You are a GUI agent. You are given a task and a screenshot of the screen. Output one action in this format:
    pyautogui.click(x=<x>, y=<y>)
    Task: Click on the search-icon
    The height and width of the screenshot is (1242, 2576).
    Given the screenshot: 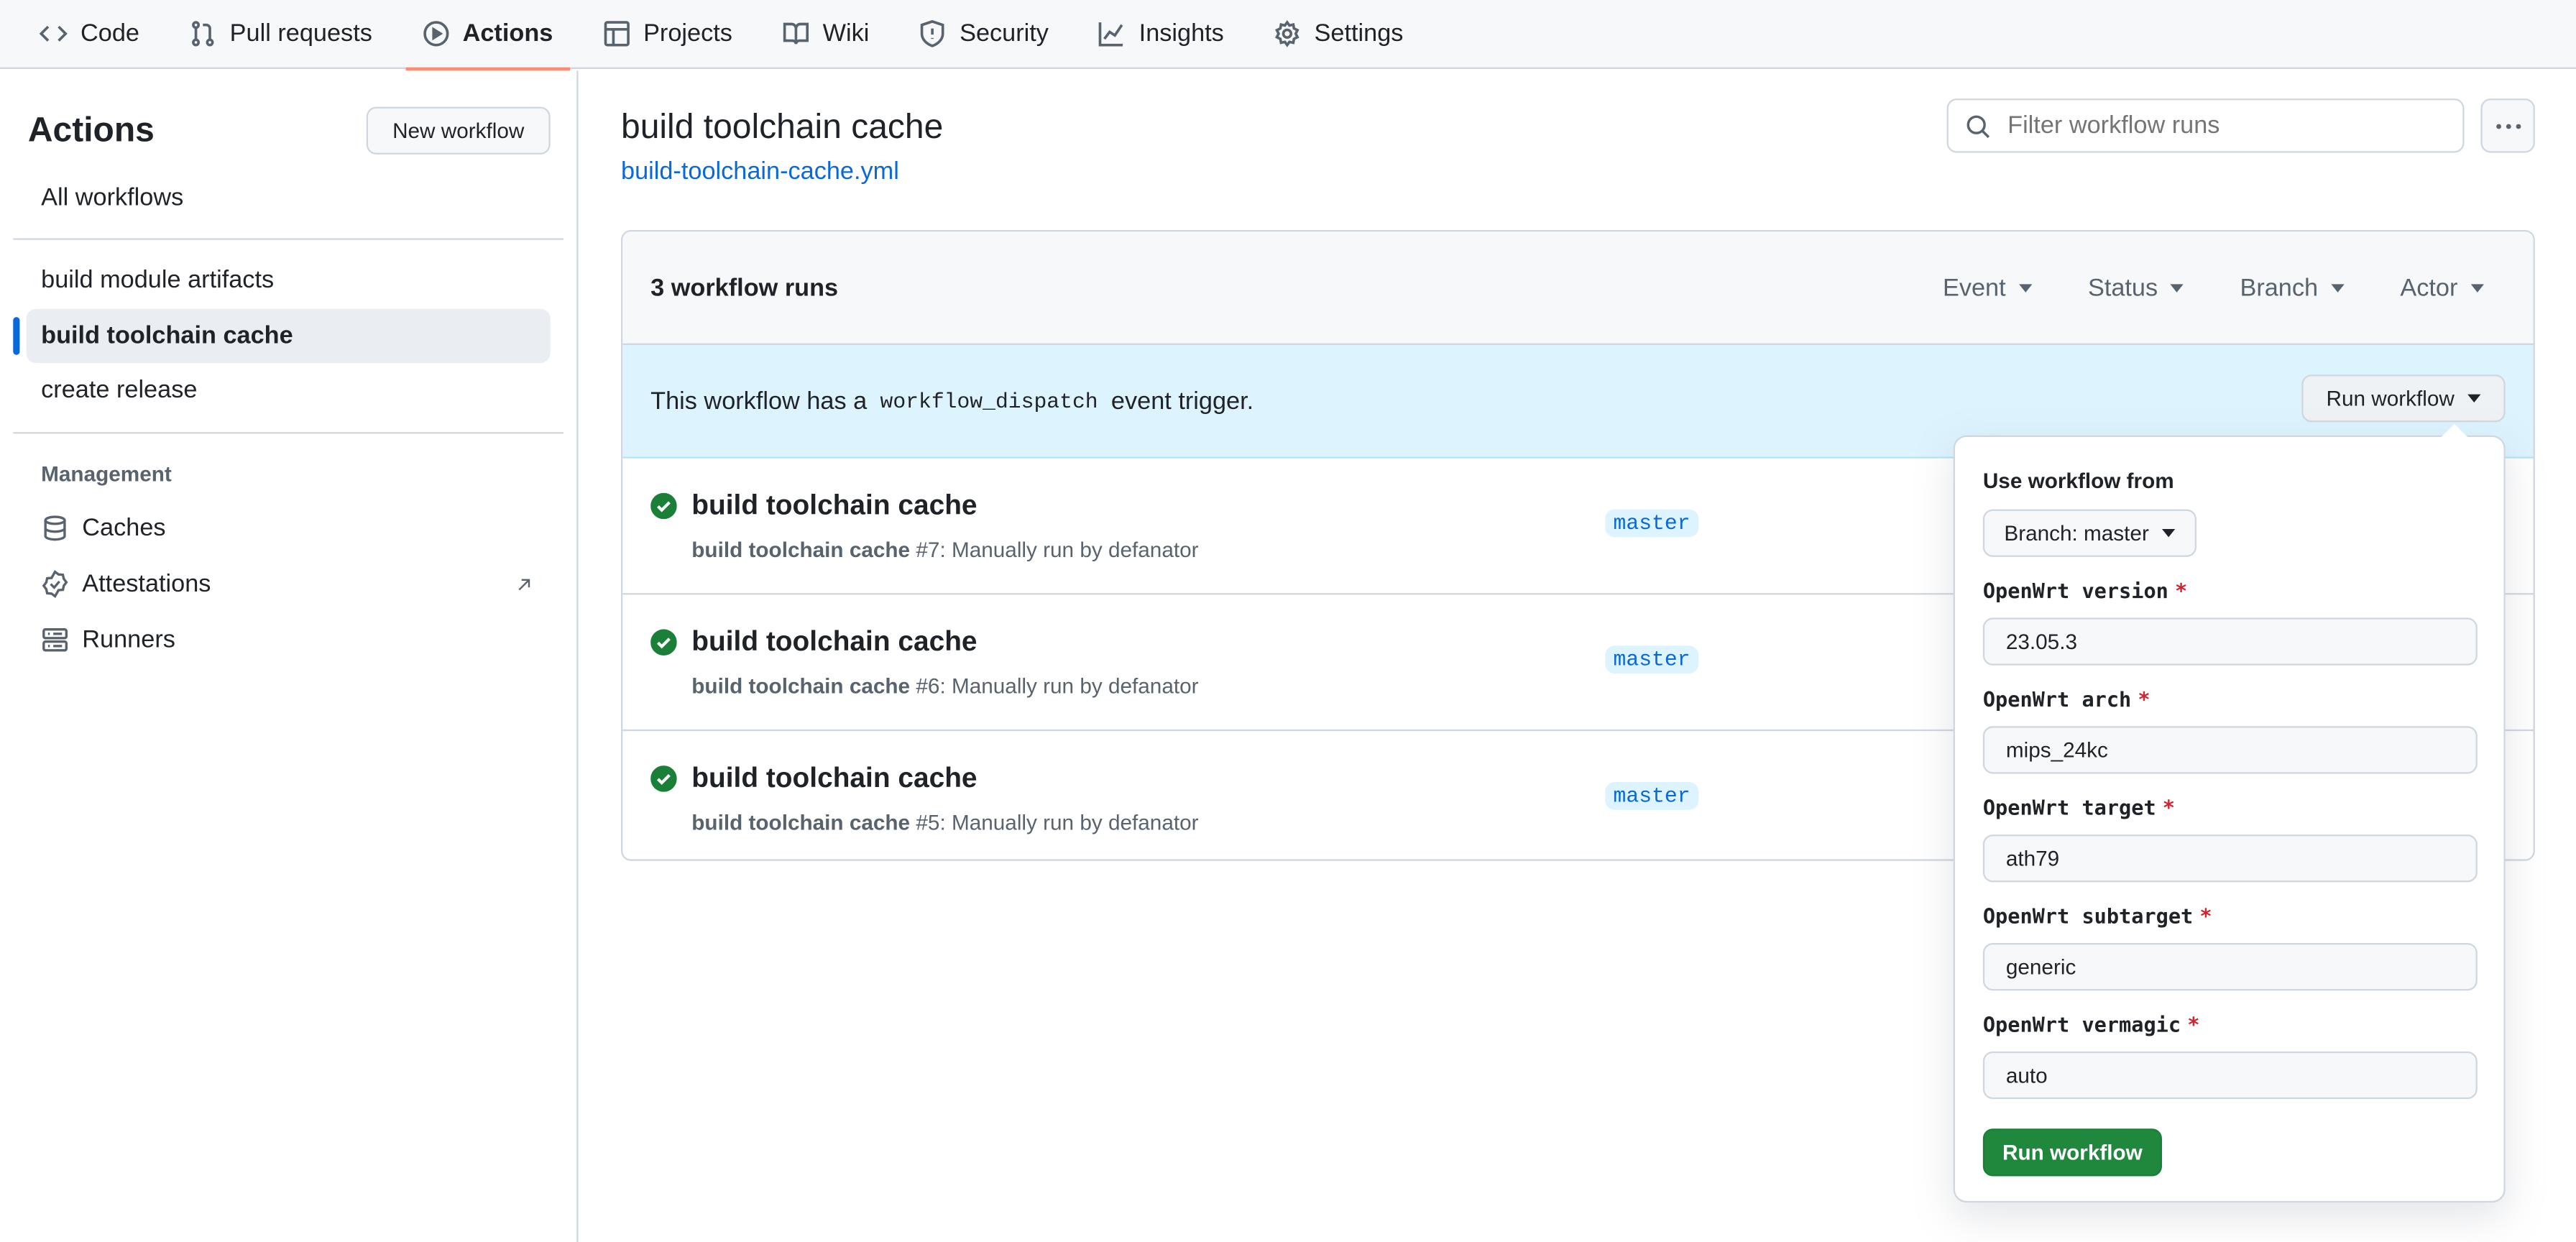 What is the action you would take?
    pyautogui.click(x=1978, y=125)
    